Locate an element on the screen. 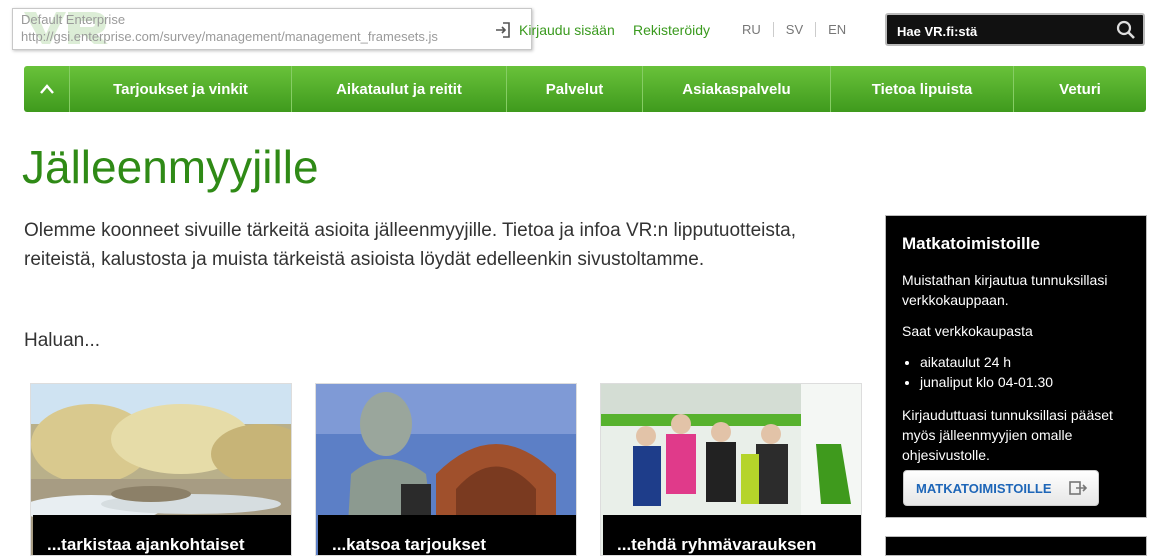 The width and height of the screenshot is (1163, 556). card-caption-box: ...katsoa tarjoukset is located at coordinates (447, 535).